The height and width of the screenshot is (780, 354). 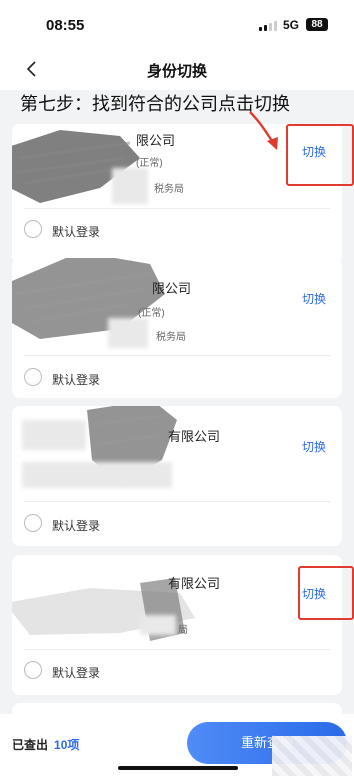 I want to click on home-indicator, so click(x=178, y=768).